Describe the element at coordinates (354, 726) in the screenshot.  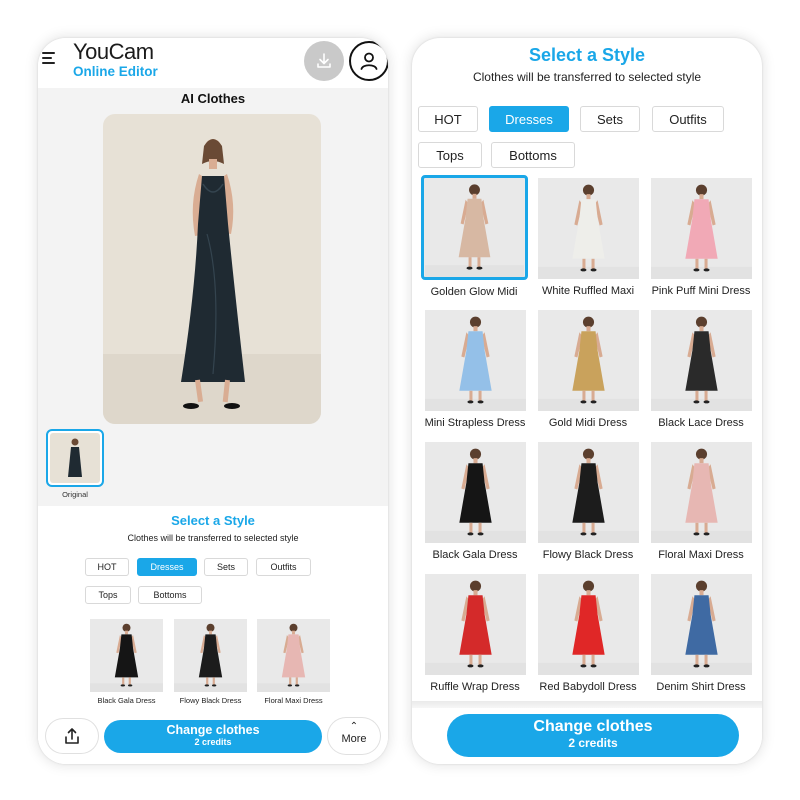
I see `chevron-up-icon: ⌃` at that location.